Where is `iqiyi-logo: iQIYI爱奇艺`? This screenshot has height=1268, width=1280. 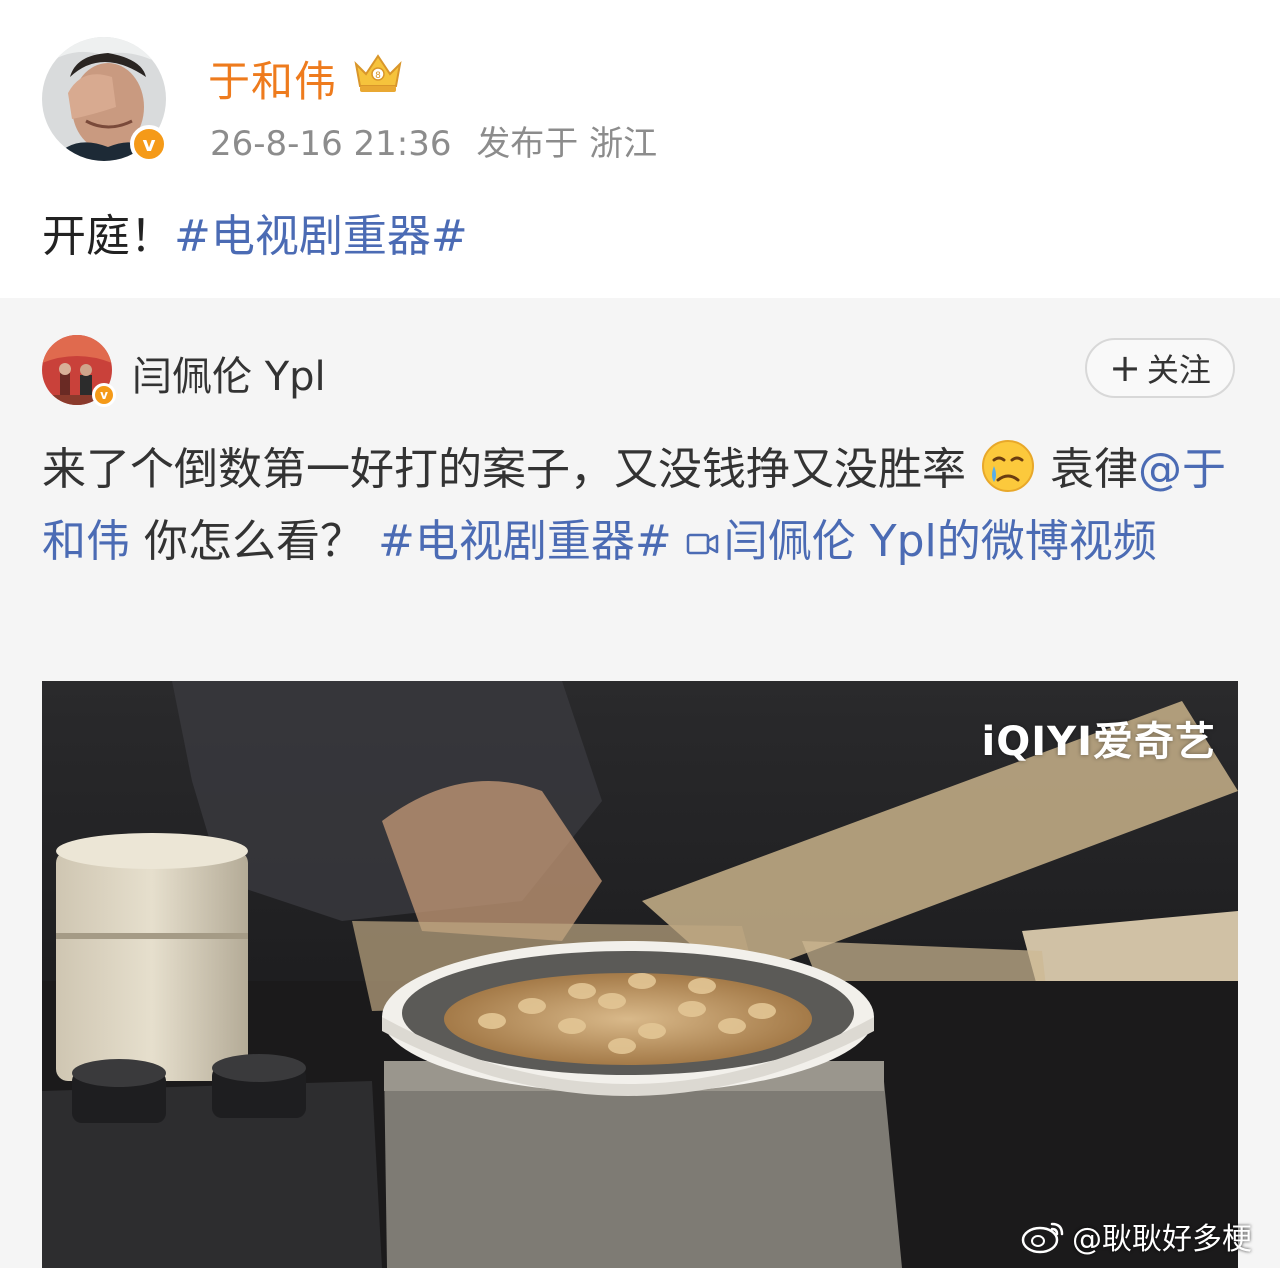 iqiyi-logo: iQIYI爱奇艺 is located at coordinates (1098, 742).